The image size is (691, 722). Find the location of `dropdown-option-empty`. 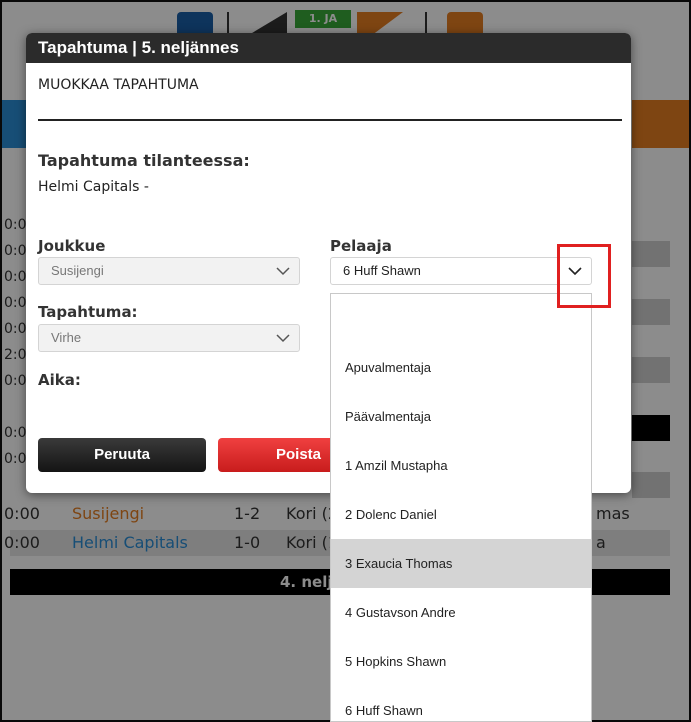

dropdown-option-empty is located at coordinates (461, 318).